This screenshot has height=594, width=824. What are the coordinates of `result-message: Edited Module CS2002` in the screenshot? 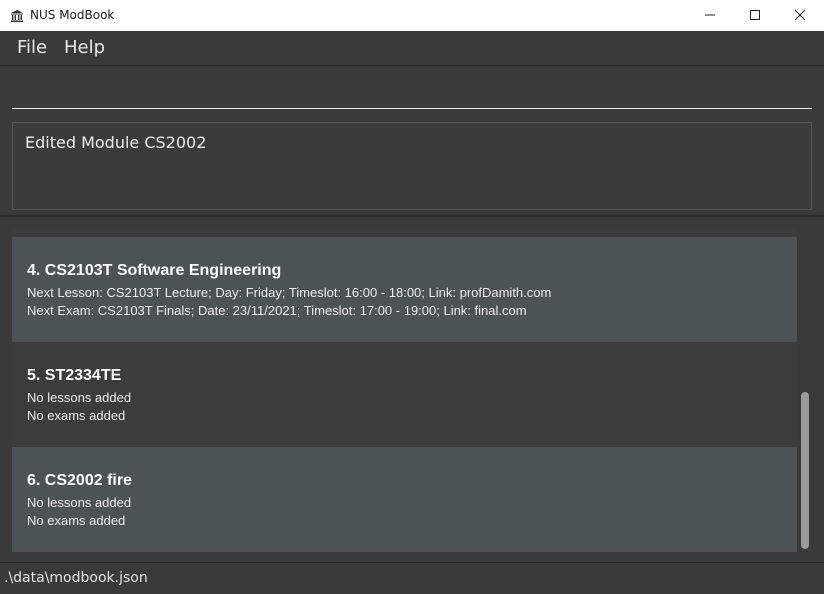 It's located at (116, 142).